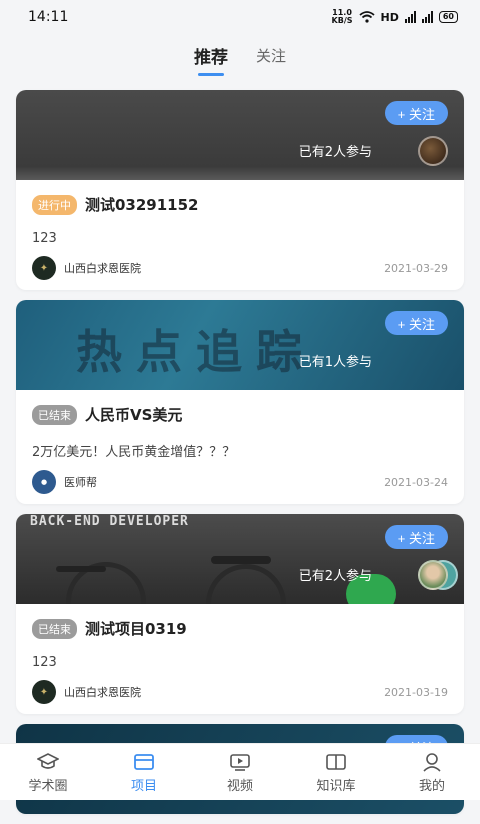  I want to click on org-logo-icon: ●, so click(44, 482).